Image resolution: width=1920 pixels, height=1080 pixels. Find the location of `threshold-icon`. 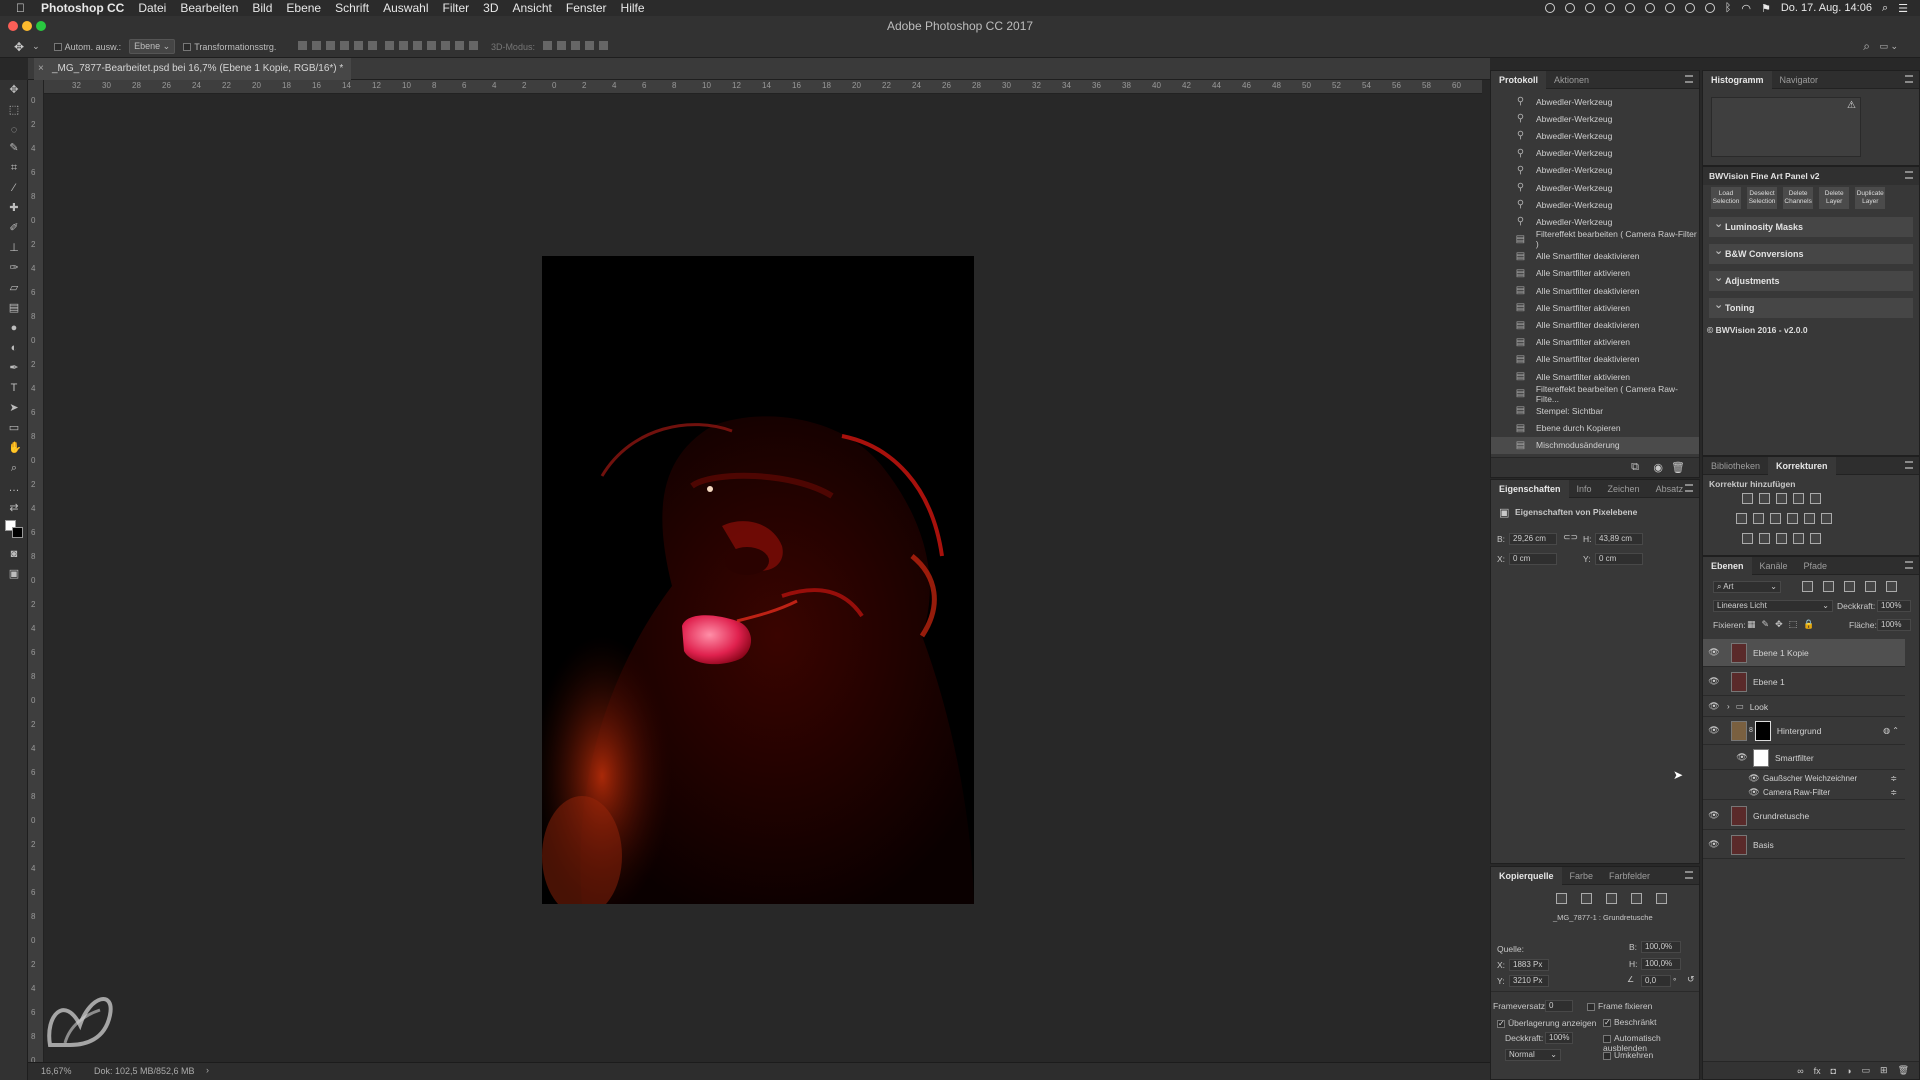

threshold-icon is located at coordinates (1781, 538).